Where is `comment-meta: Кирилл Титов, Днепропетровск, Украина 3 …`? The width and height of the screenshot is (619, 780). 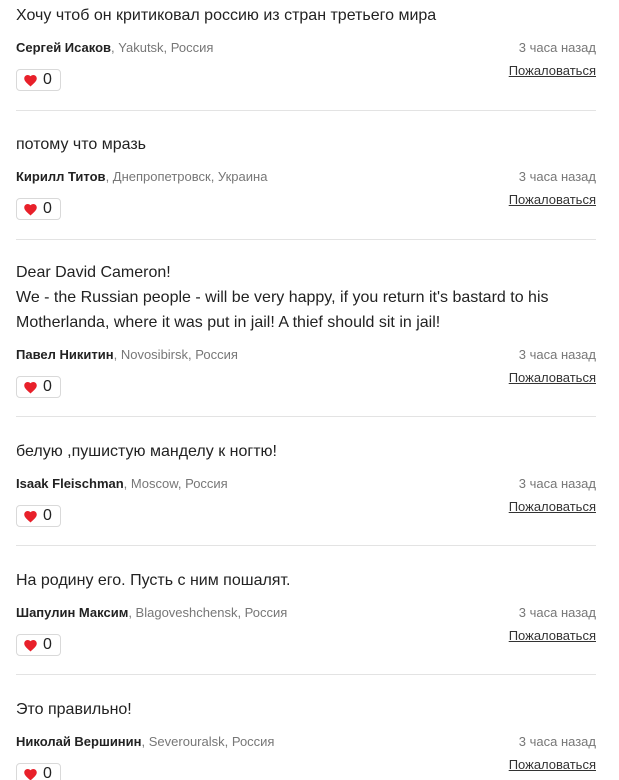 comment-meta: Кирилл Титов, Днепропетровск, Украина 3 … is located at coordinates (306, 177).